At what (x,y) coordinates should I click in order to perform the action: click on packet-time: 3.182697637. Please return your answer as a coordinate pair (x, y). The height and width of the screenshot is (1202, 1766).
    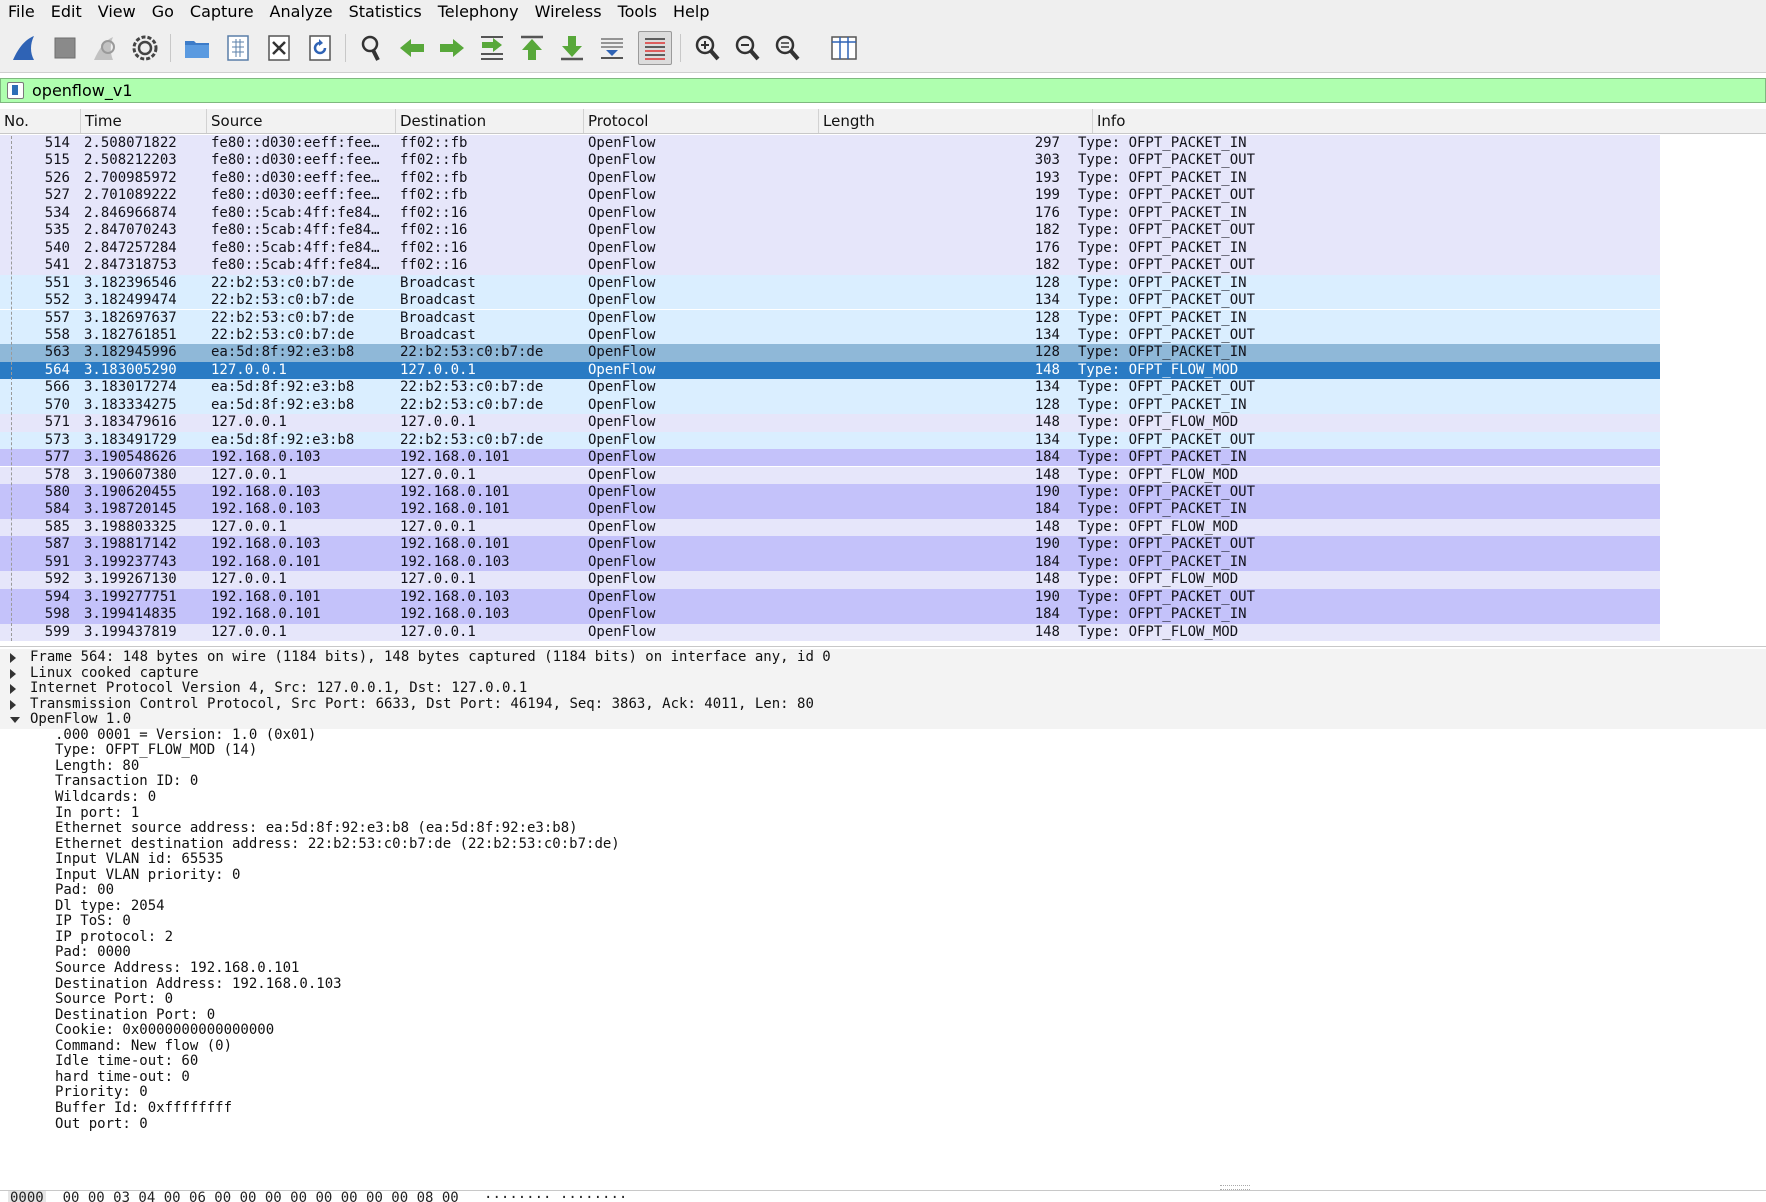
    Looking at the image, I should click on (130, 317).